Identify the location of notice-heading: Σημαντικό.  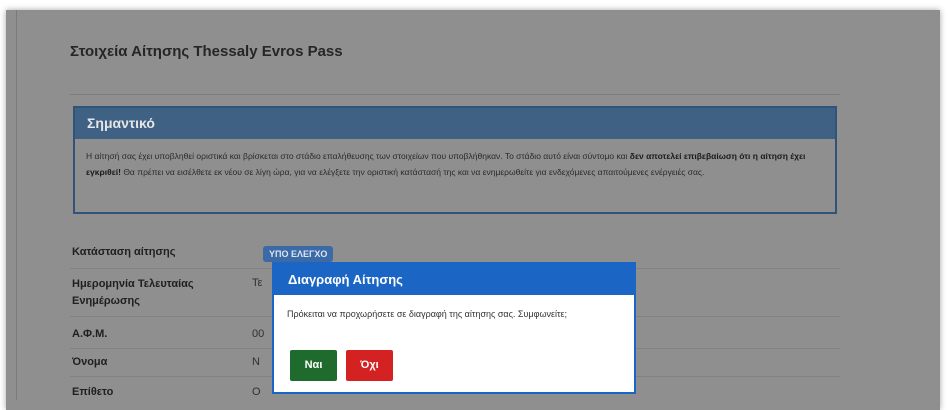
(455, 123).